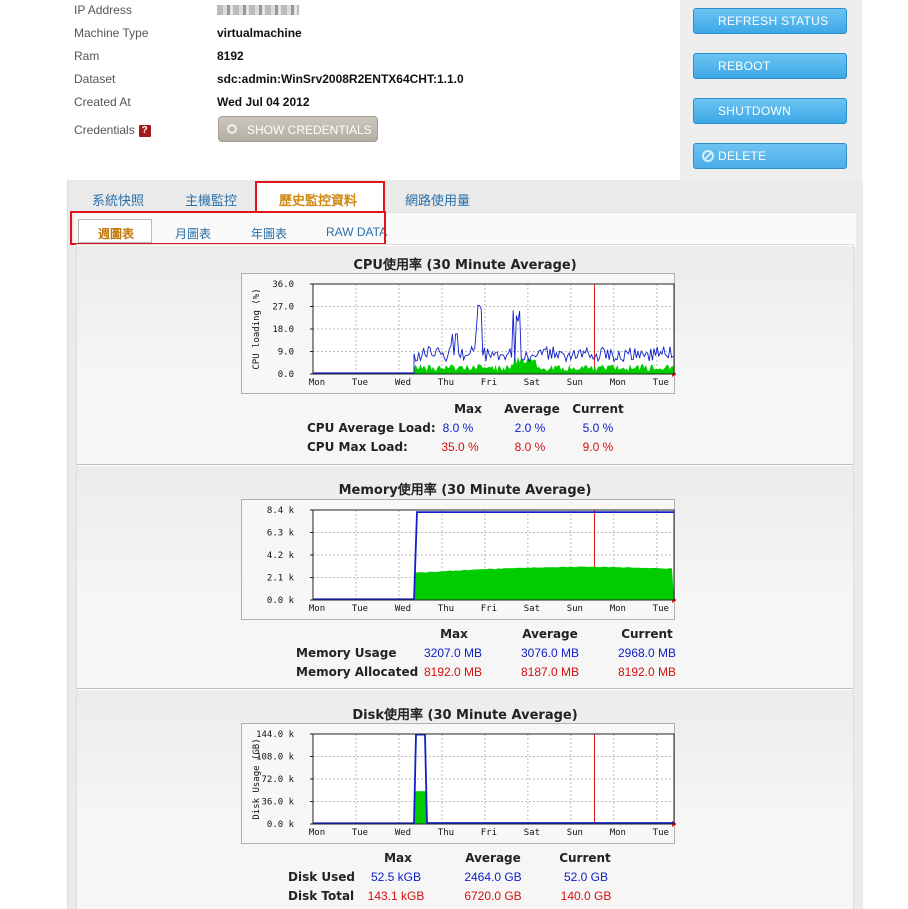 The width and height of the screenshot is (908, 909). Describe the element at coordinates (263, 102) in the screenshot. I see `created-at-value: Wed Jul 04 2012` at that location.